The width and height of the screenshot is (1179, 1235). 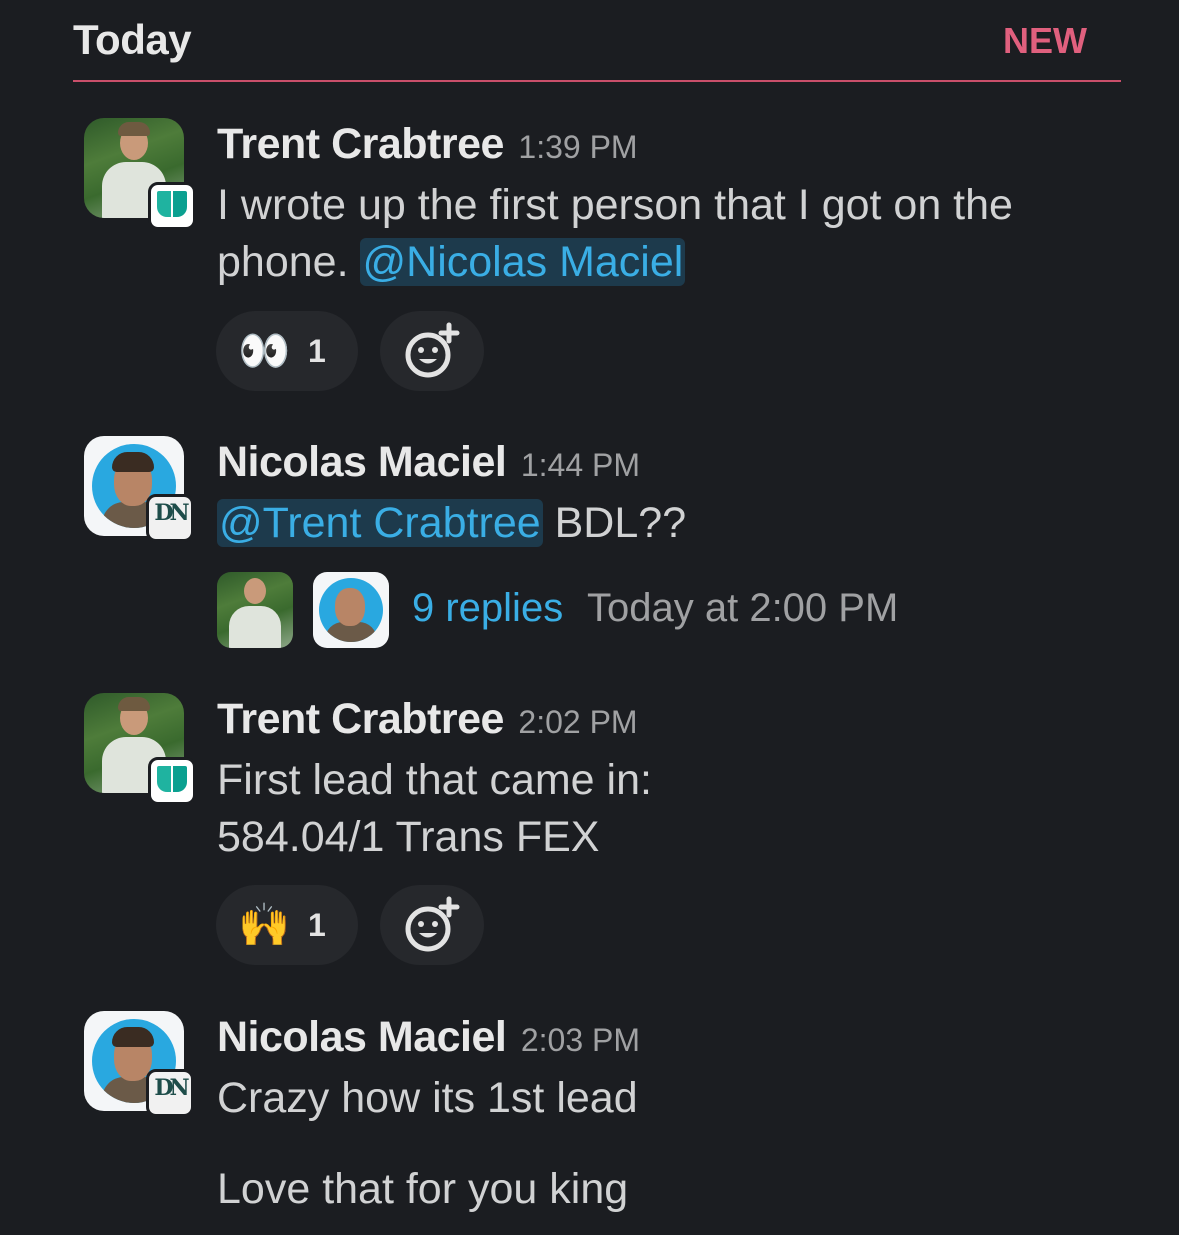 I want to click on message-timestamp: 1:44 PM, so click(x=580, y=465).